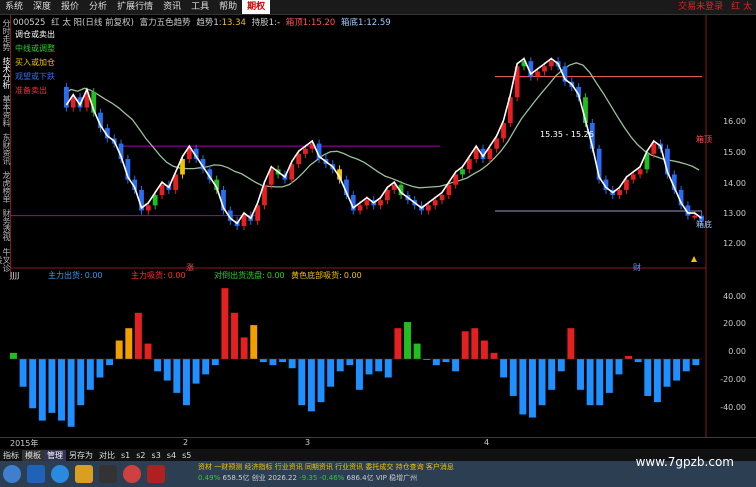 The height and width of the screenshot is (487, 756). What do you see at coordinates (11, 455) in the screenshot?
I see `tab-indicator: 指标` at bounding box center [11, 455].